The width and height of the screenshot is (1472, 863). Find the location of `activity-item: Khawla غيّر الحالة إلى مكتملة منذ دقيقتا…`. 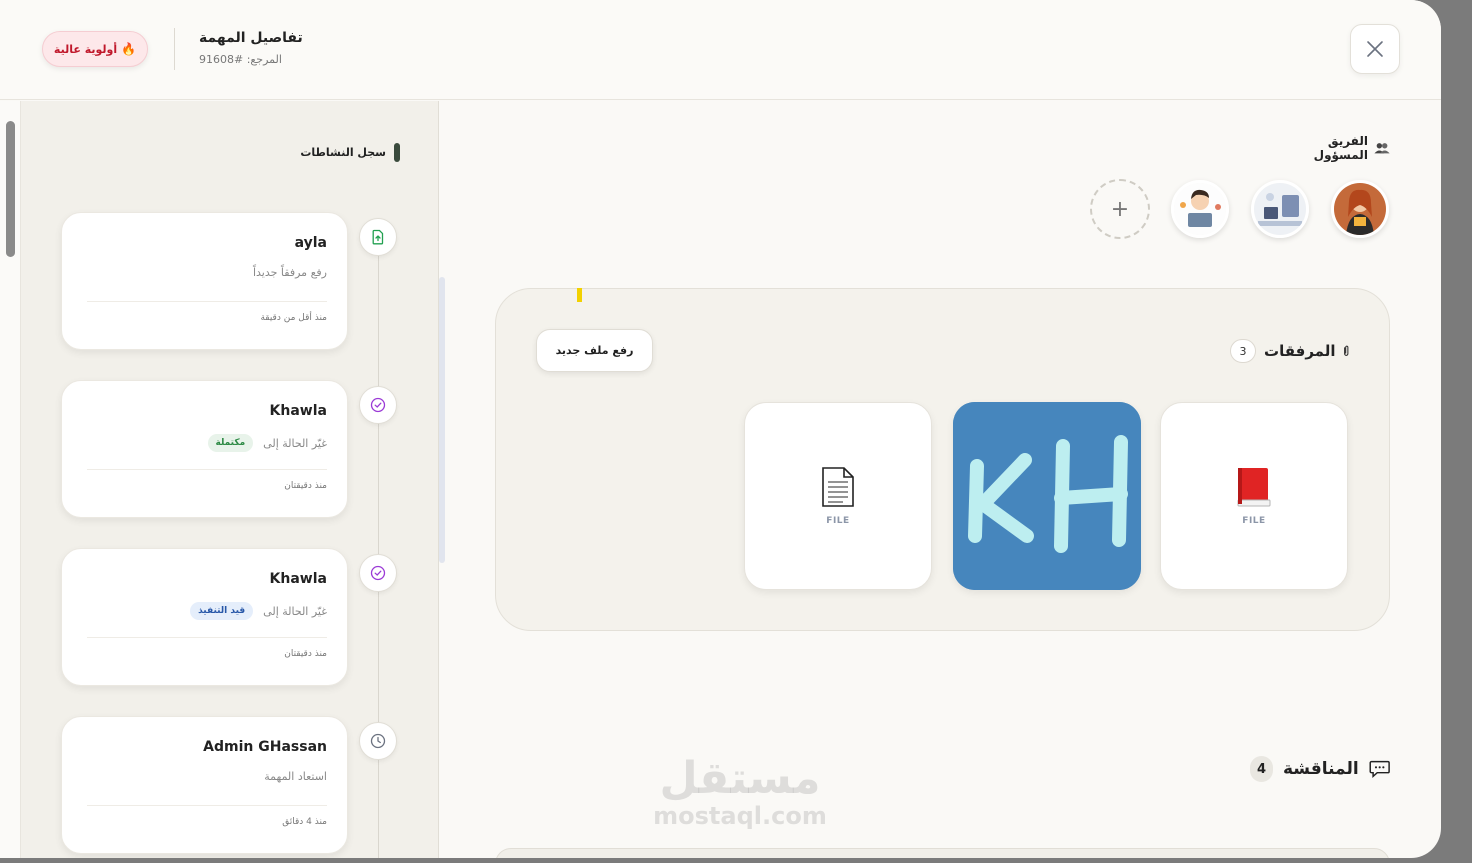

activity-item: Khawla غيّر الحالة إلى مكتملة منذ دقيقتا… is located at coordinates (204, 449).